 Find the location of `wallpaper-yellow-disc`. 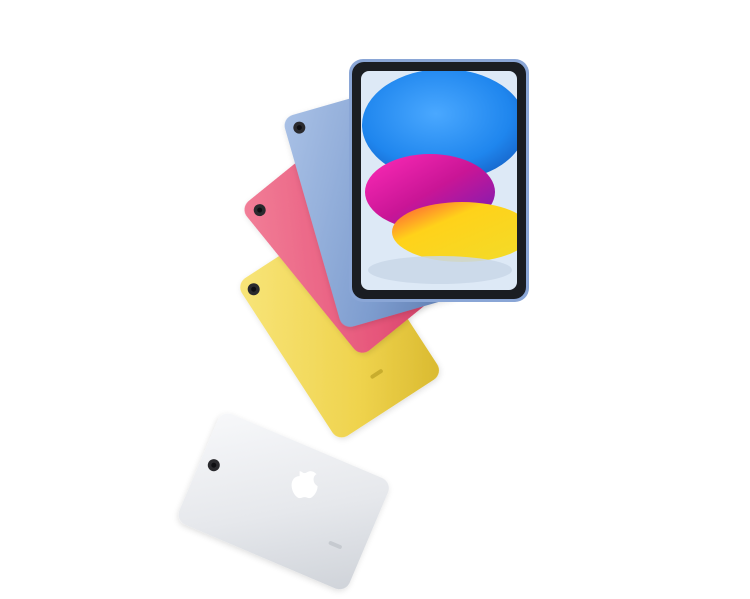

wallpaper-yellow-disc is located at coordinates (454, 232).